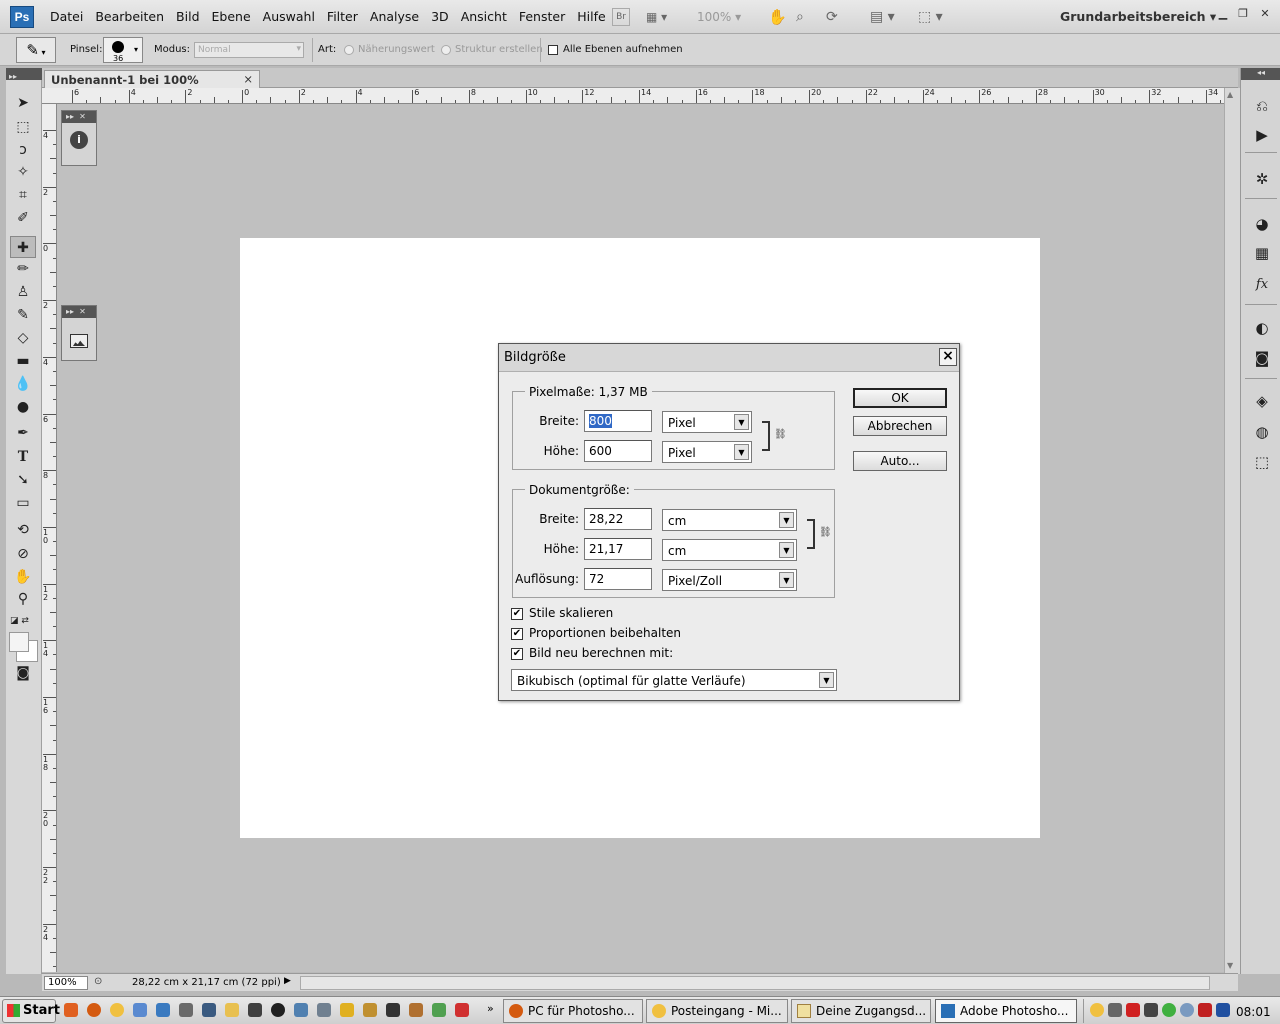 The image size is (1280, 1024). I want to click on doc-height-unit-select: cm ▼, so click(729, 550).